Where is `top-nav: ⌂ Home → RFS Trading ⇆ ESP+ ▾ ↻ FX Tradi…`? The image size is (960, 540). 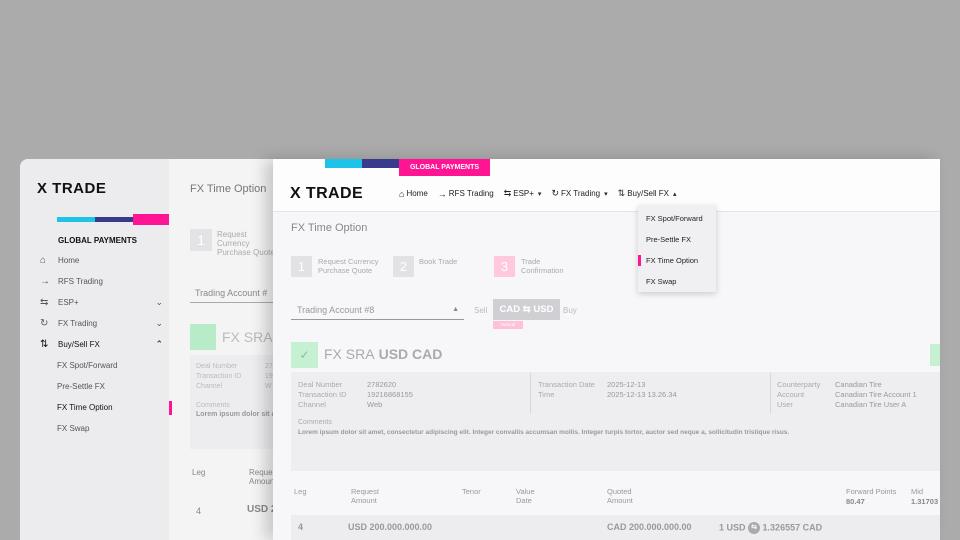
top-nav: ⌂ Home → RFS Trading ⇆ ESP+ ▾ ↻ FX Tradi… is located at coordinates (538, 193).